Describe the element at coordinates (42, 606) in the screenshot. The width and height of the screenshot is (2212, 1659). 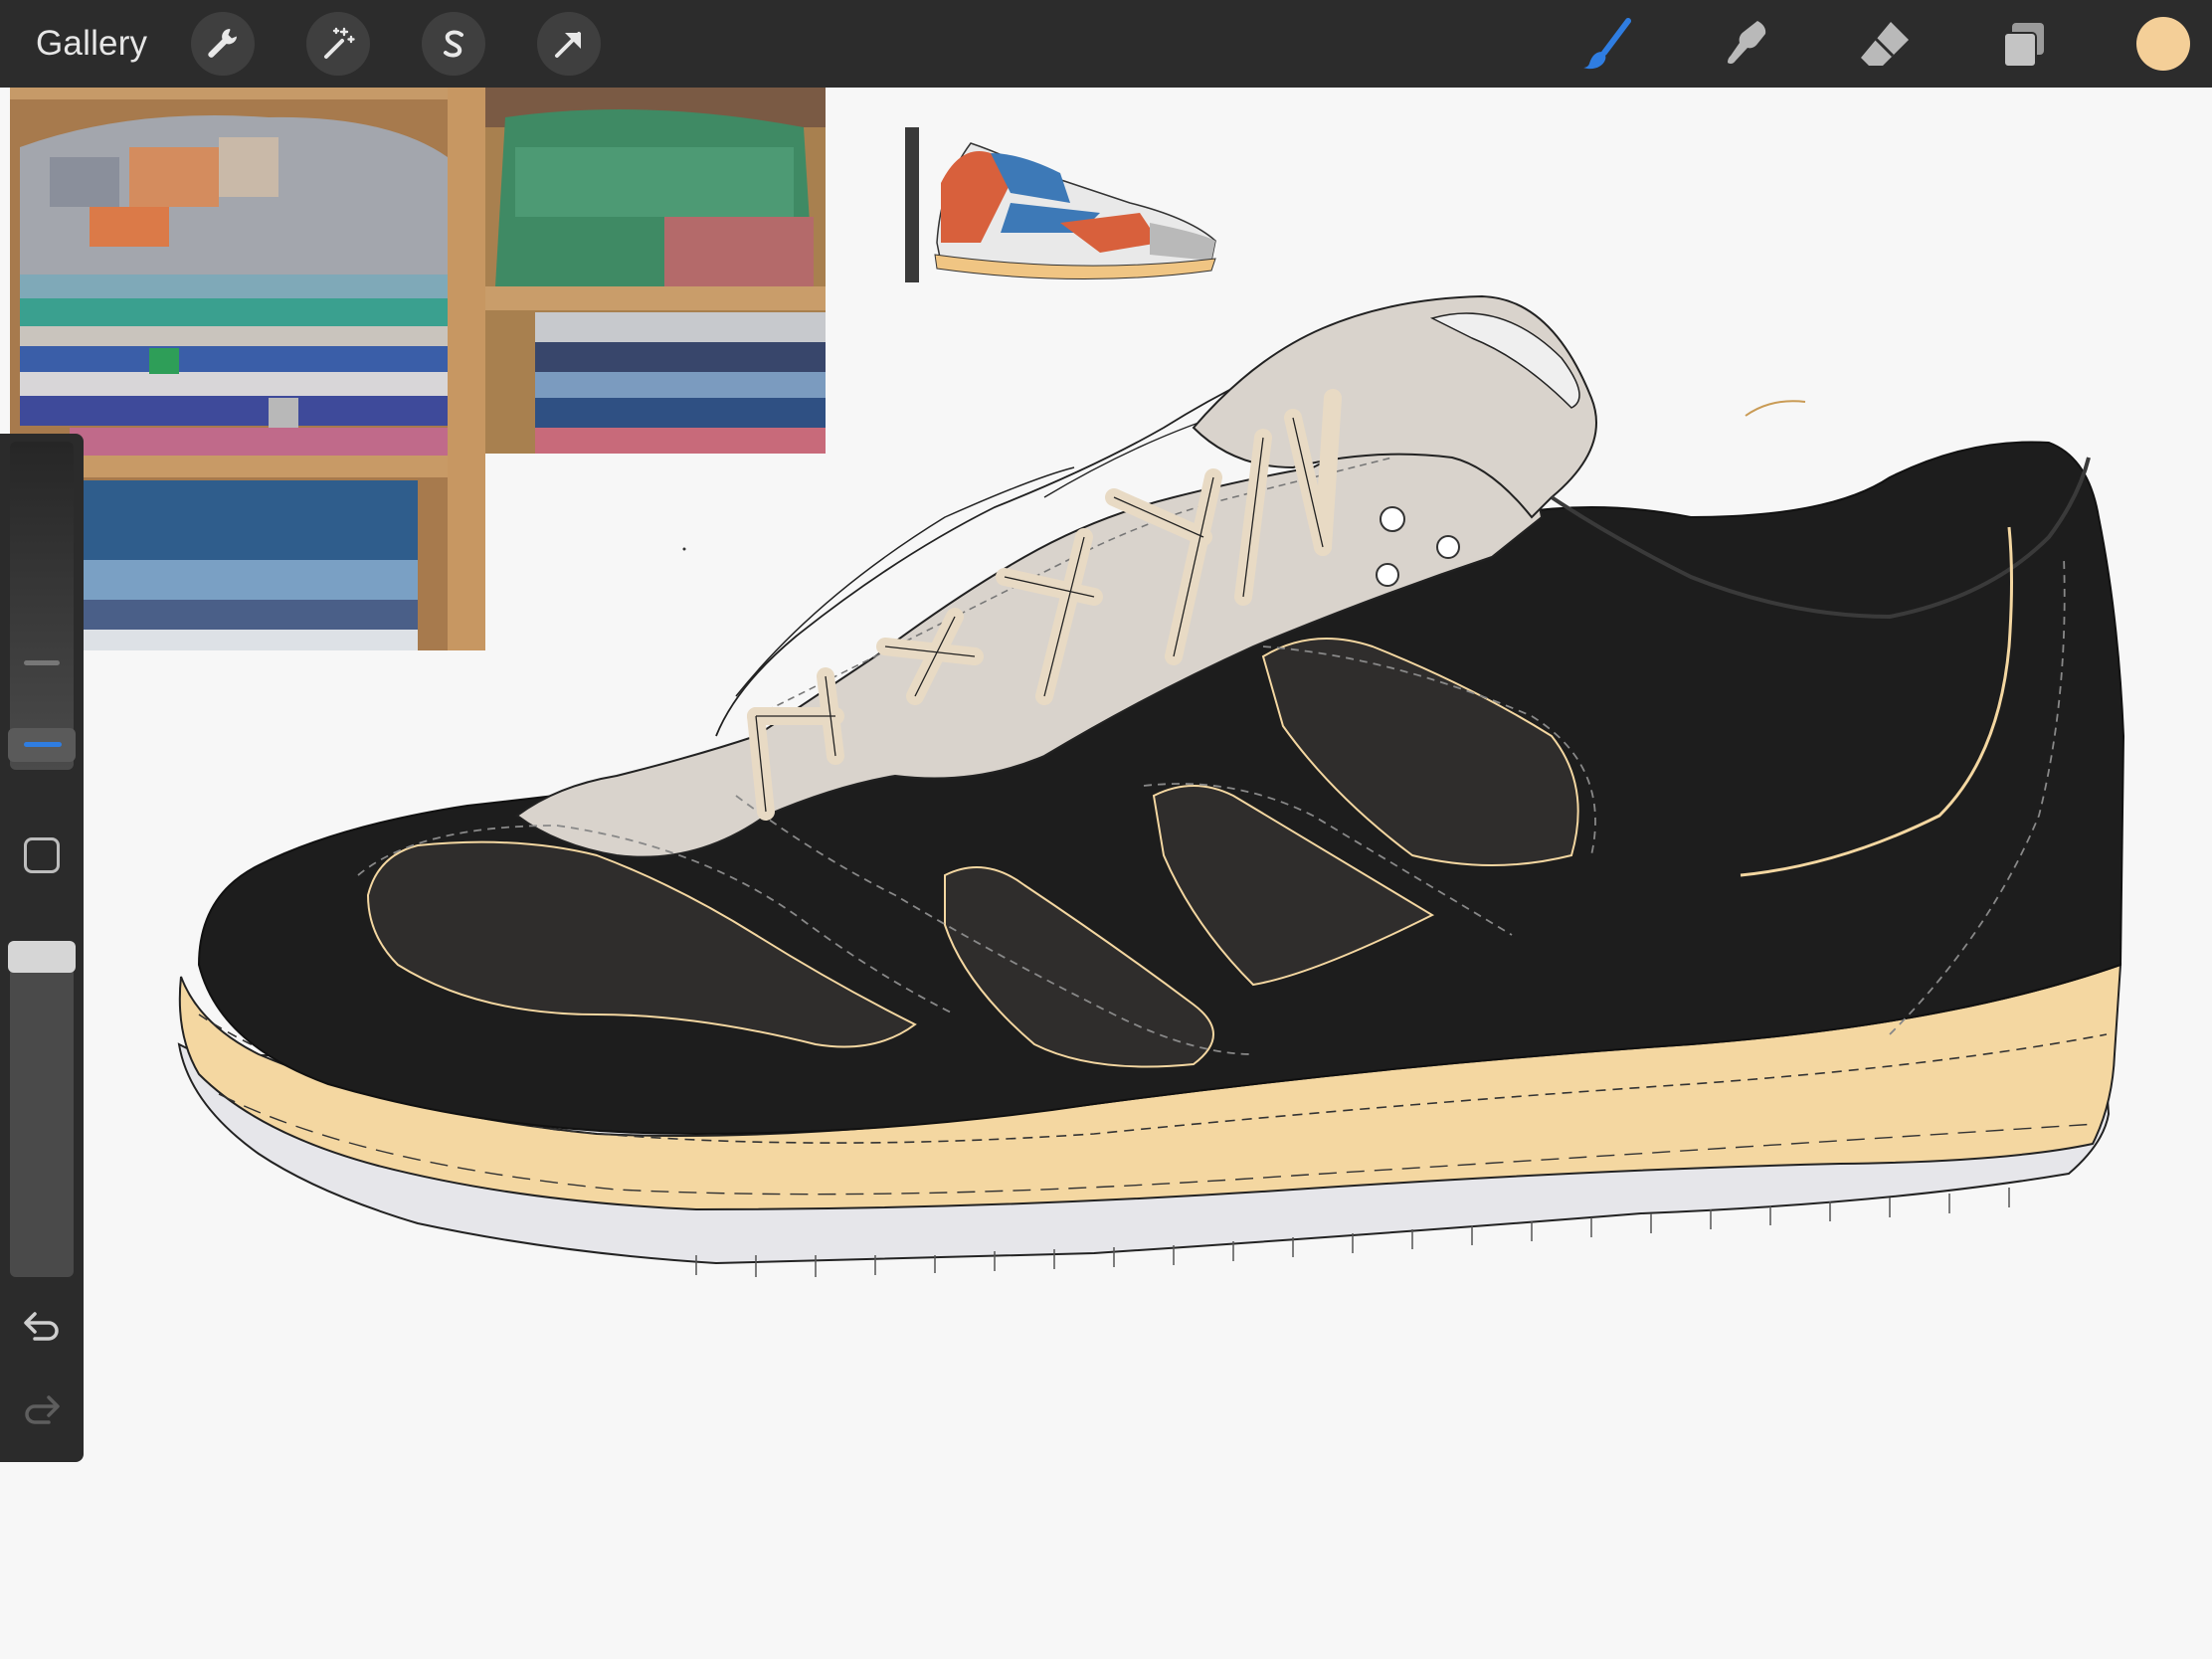
I see `brush-size-slider` at that location.